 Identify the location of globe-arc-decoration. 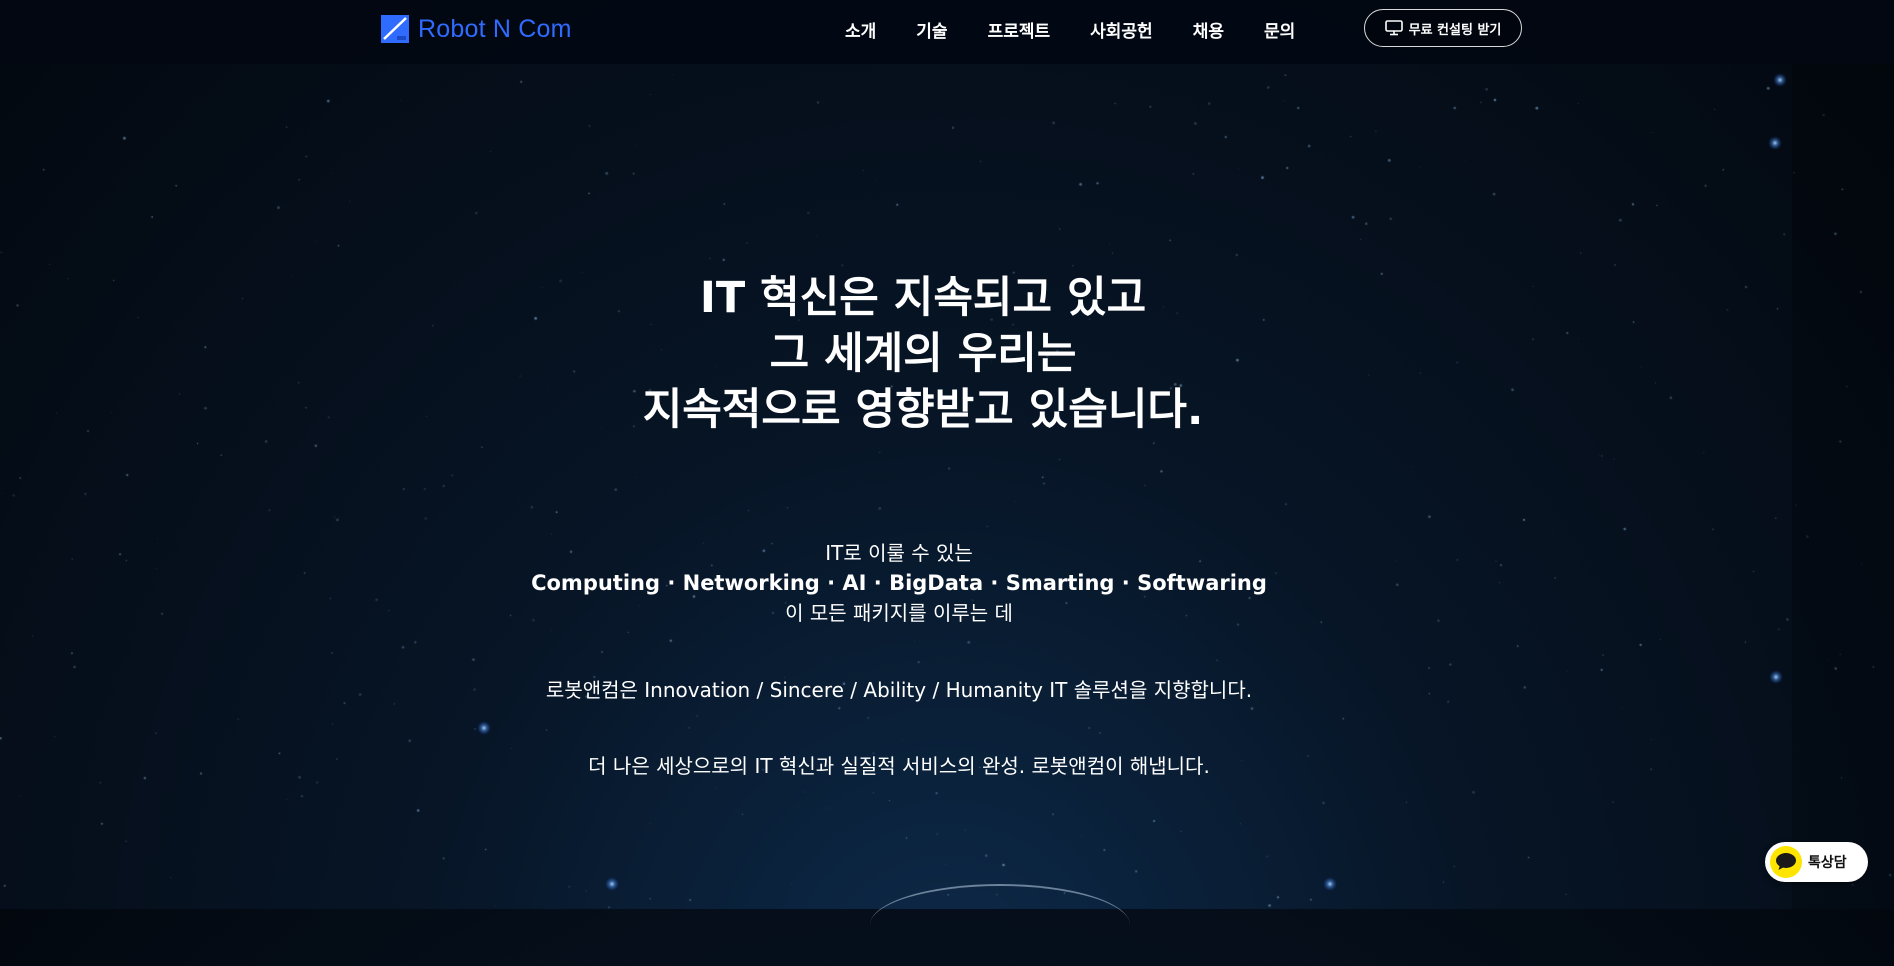
(1000, 925).